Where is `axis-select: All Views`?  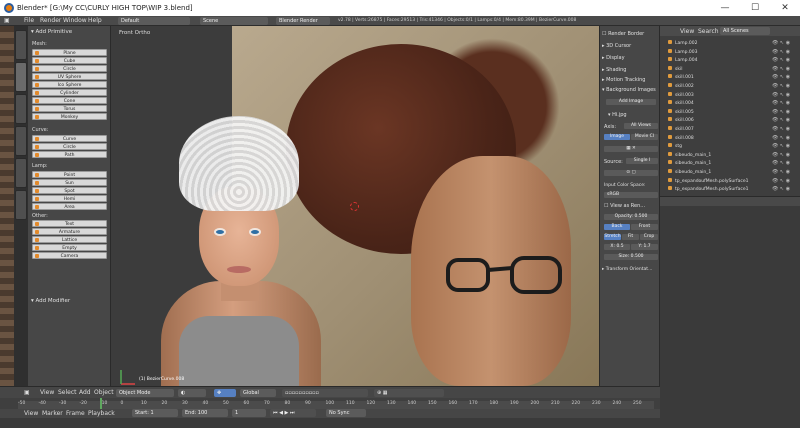 axis-select: All Views is located at coordinates (641, 126).